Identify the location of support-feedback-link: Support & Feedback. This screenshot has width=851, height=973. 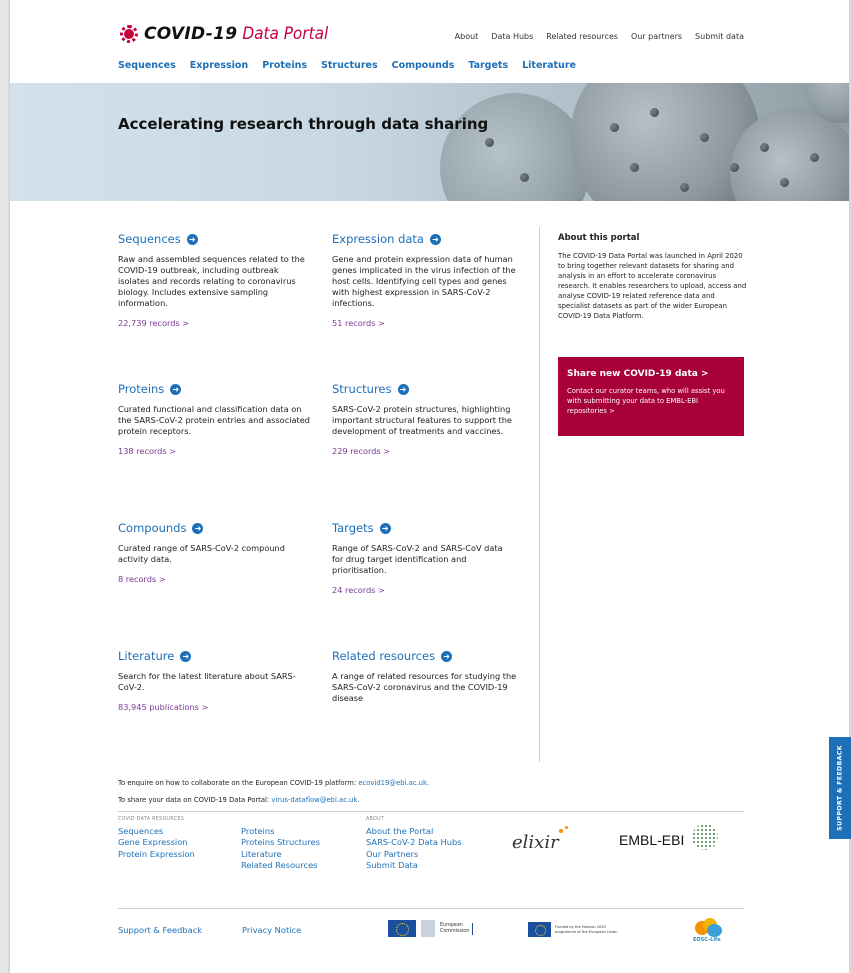
(160, 930).